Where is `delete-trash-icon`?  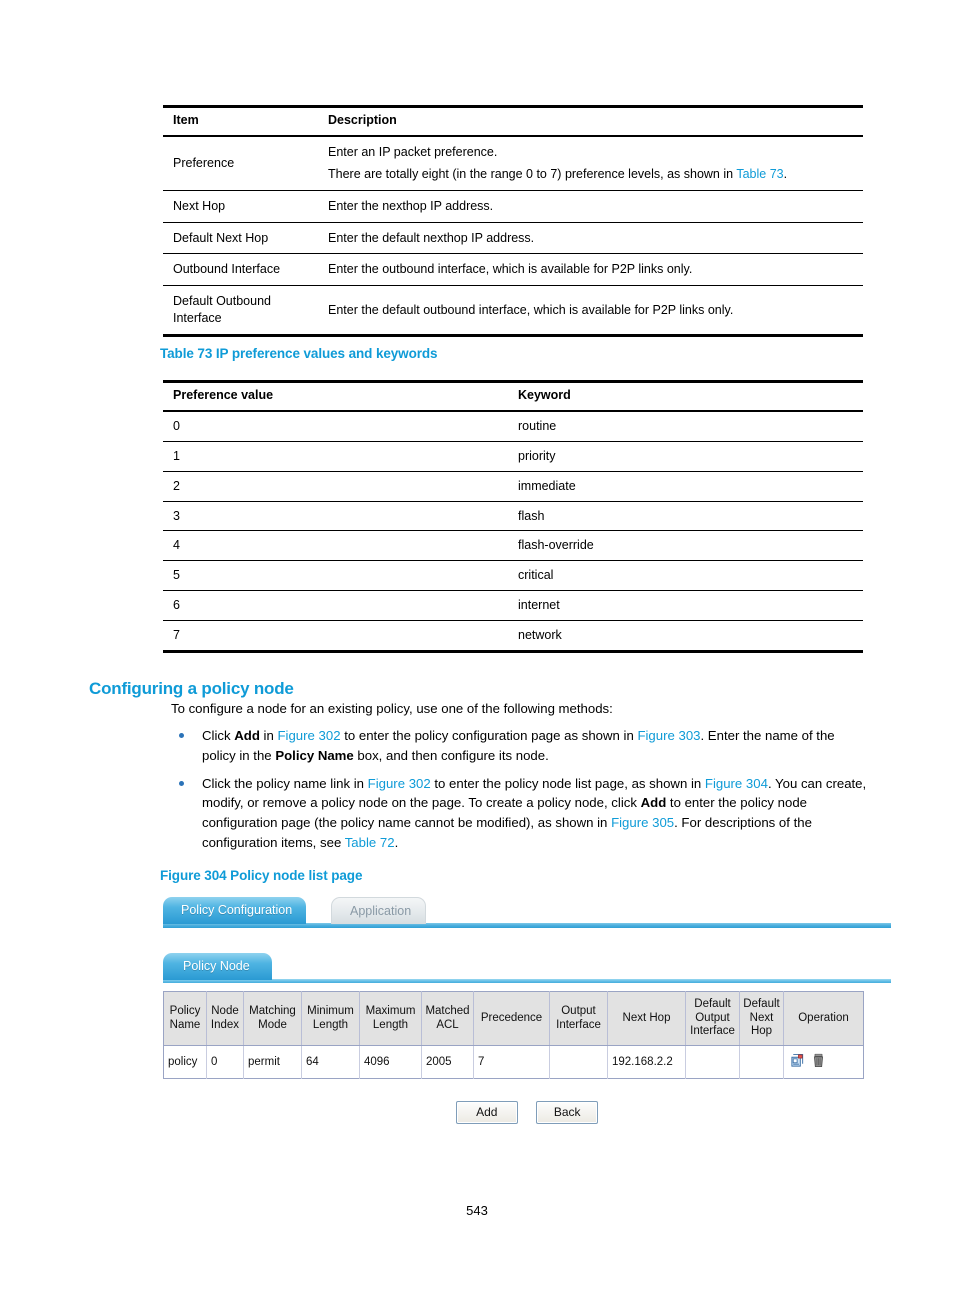
delete-trash-icon is located at coordinates (818, 1060).